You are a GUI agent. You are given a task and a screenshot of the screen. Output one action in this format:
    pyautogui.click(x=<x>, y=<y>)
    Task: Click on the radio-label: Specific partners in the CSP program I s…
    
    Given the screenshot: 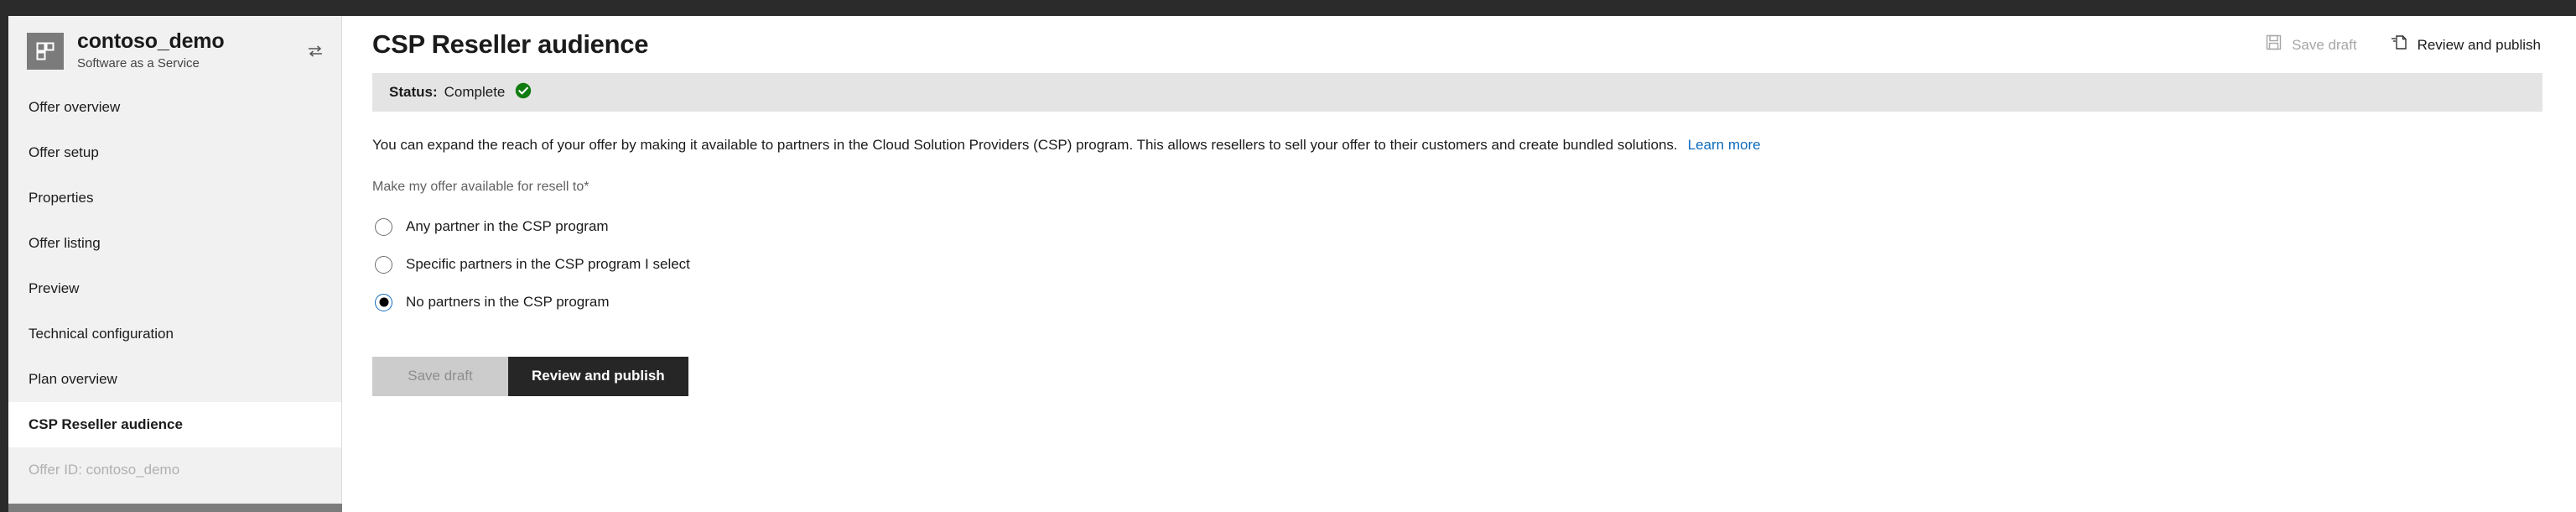 What is the action you would take?
    pyautogui.click(x=548, y=264)
    